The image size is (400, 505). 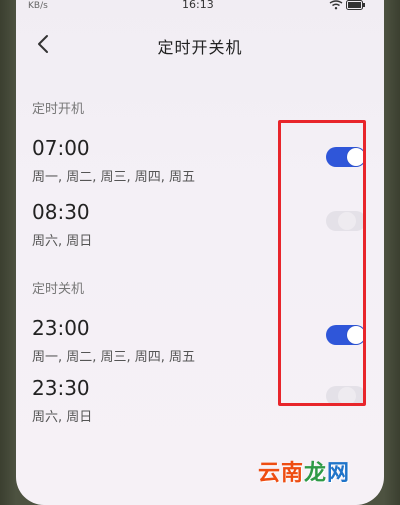 What do you see at coordinates (356, 6) in the screenshot?
I see `battery-icon` at bounding box center [356, 6].